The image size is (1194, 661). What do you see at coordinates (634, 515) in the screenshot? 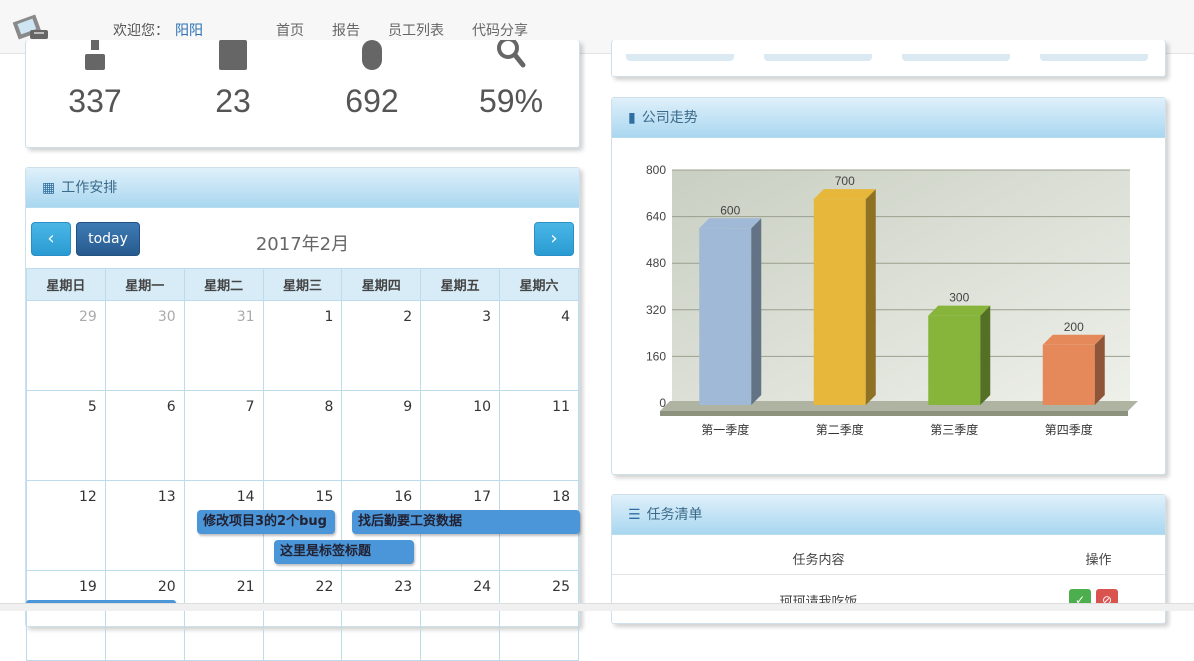
I see `list-icon: ☰` at bounding box center [634, 515].